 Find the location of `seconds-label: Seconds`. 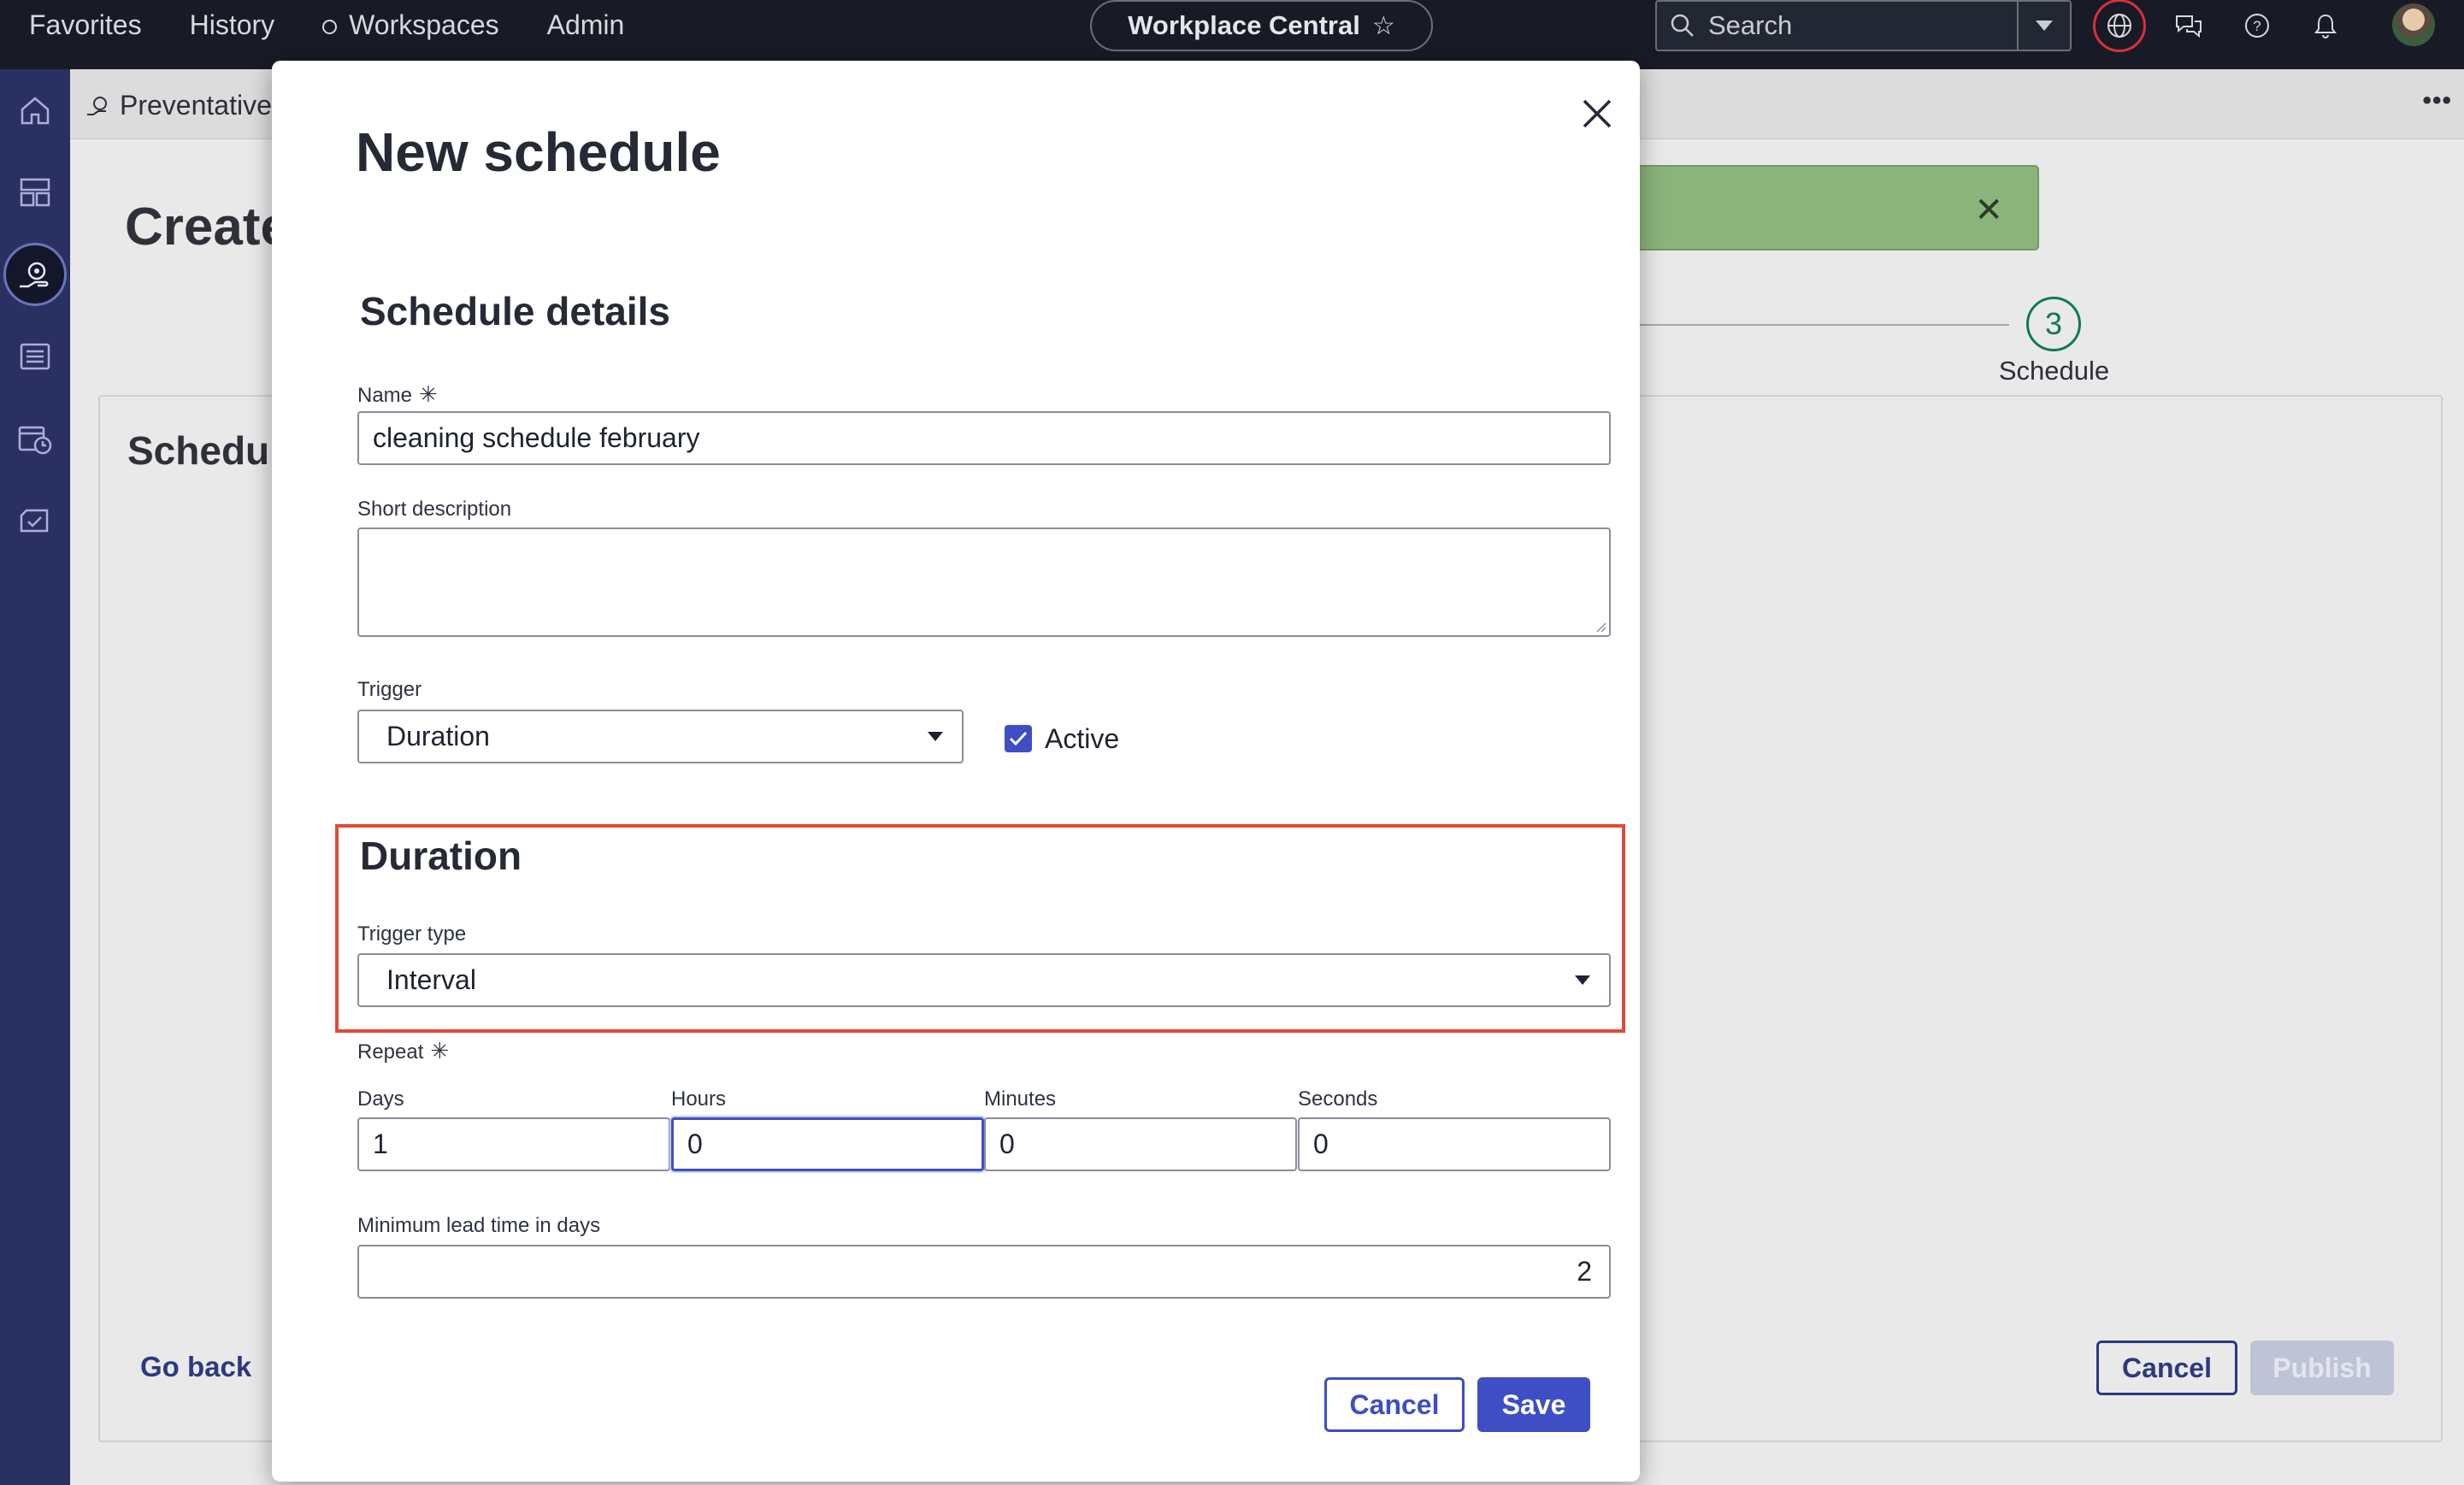

seconds-label: Seconds is located at coordinates (1338, 1099).